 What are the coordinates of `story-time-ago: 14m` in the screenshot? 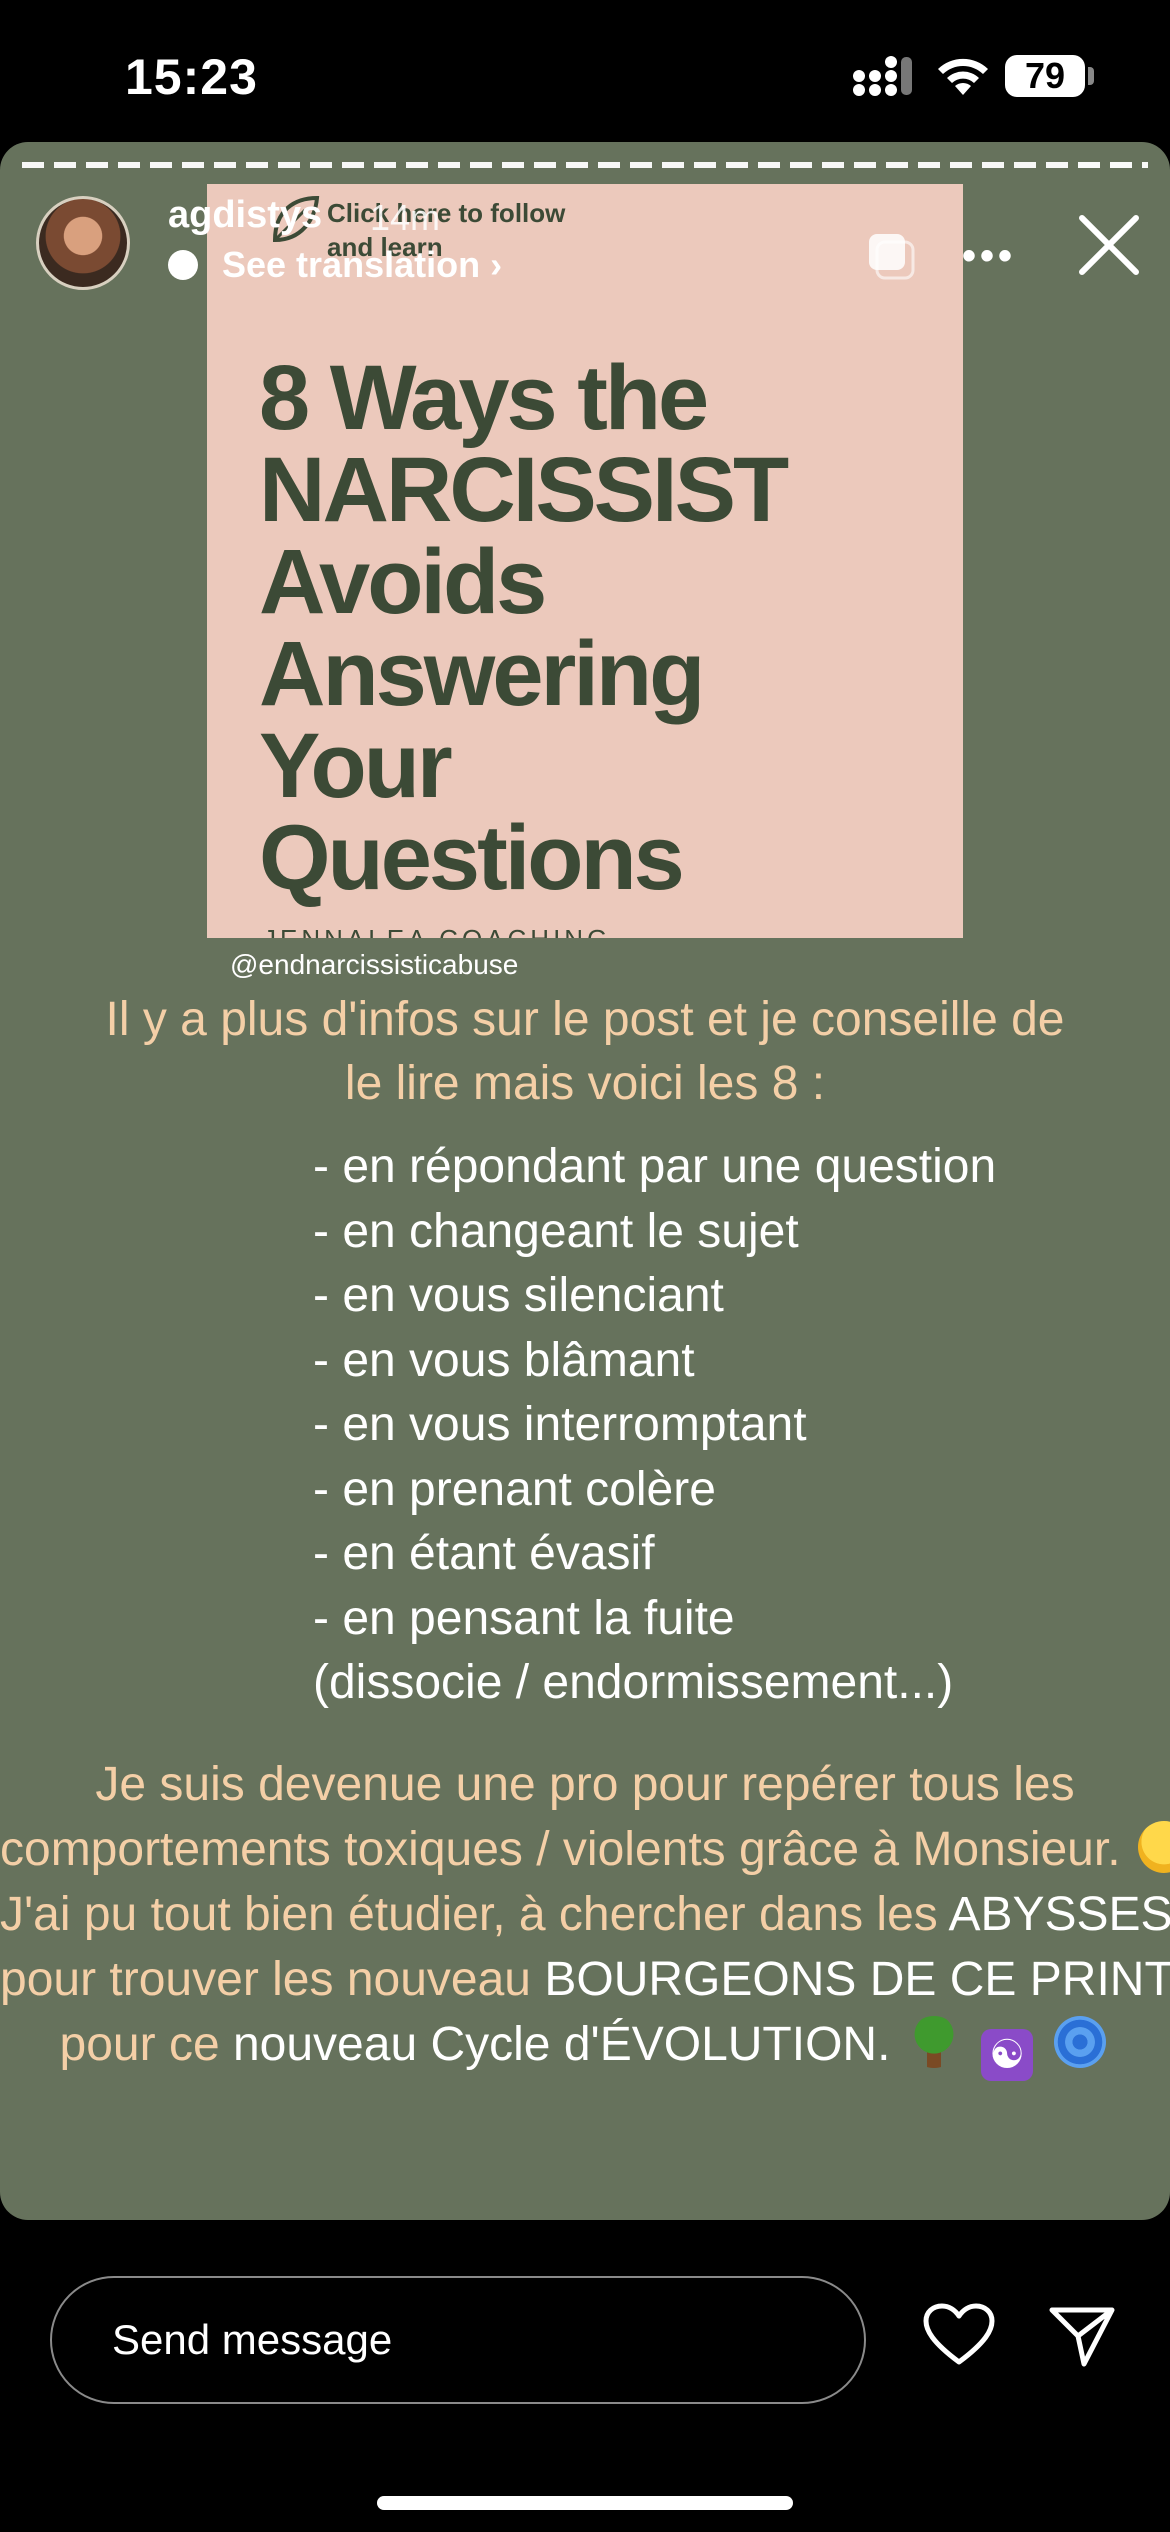 It's located at (405, 217).